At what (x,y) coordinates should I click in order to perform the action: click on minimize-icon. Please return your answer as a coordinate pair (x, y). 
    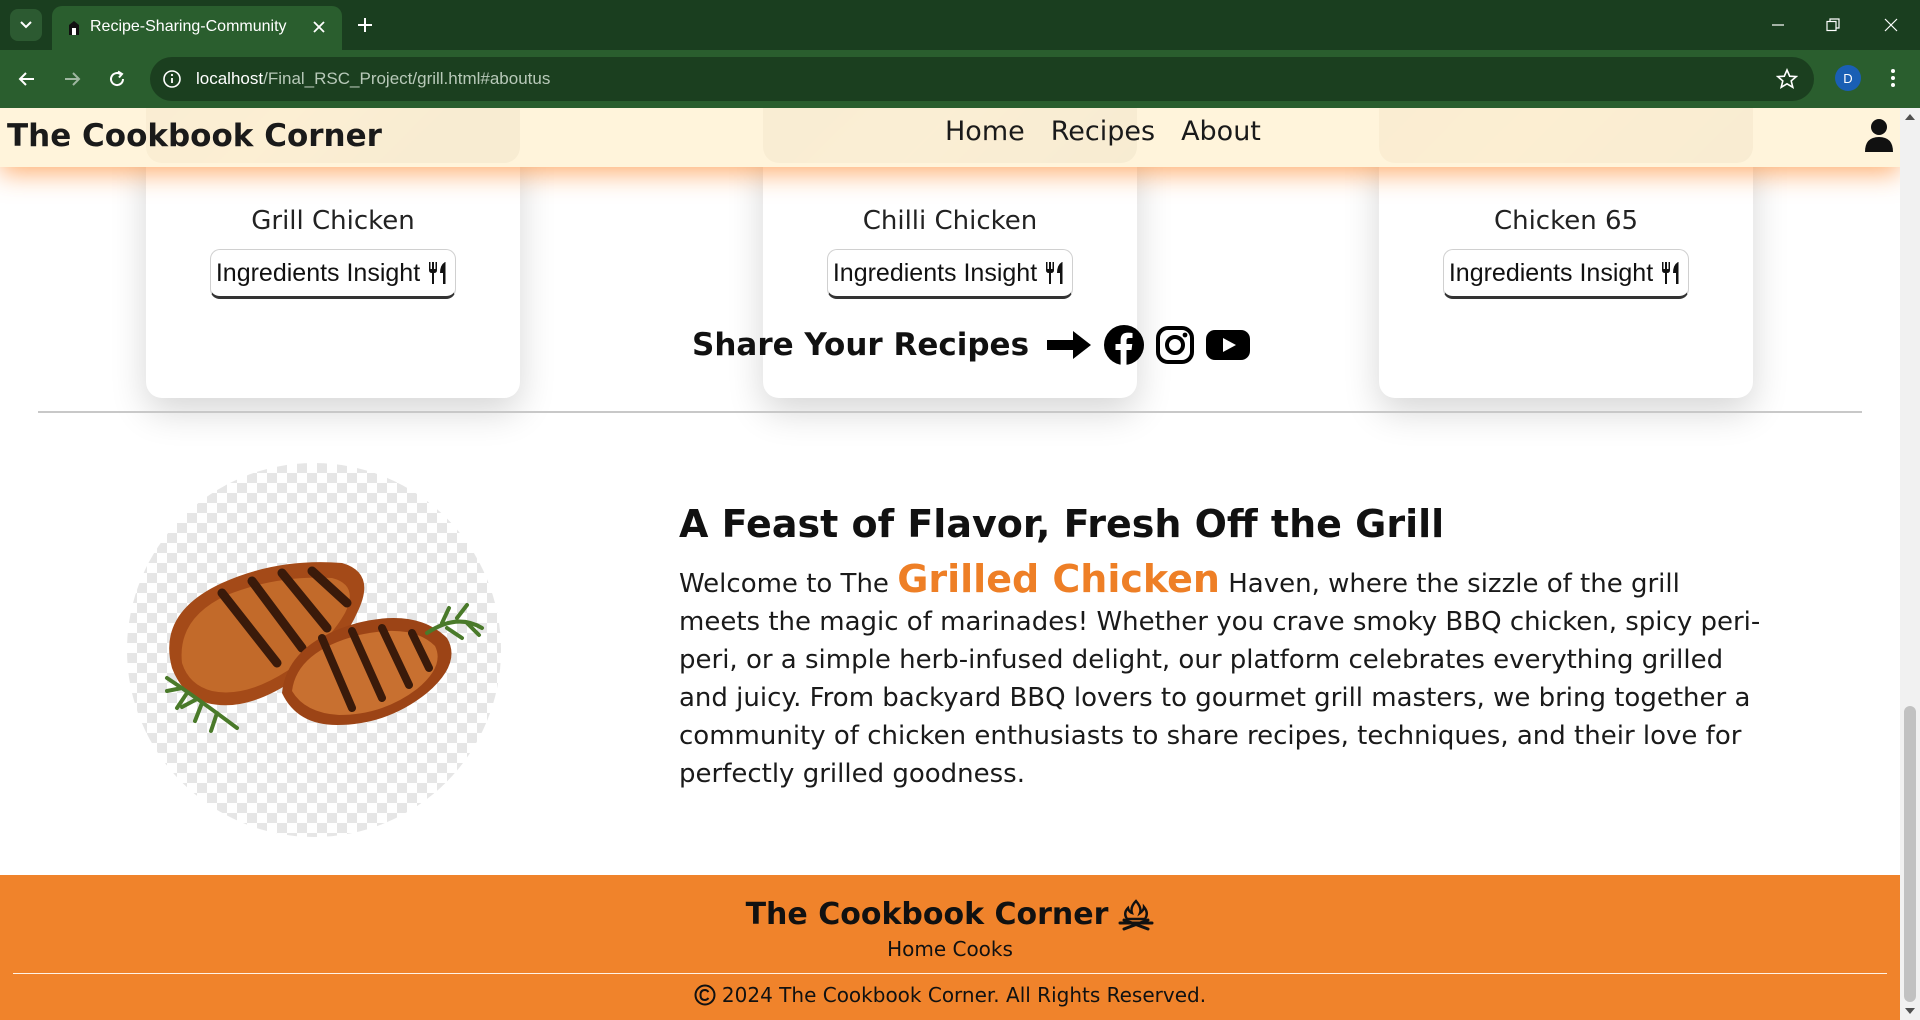
    Looking at the image, I should click on (1778, 25).